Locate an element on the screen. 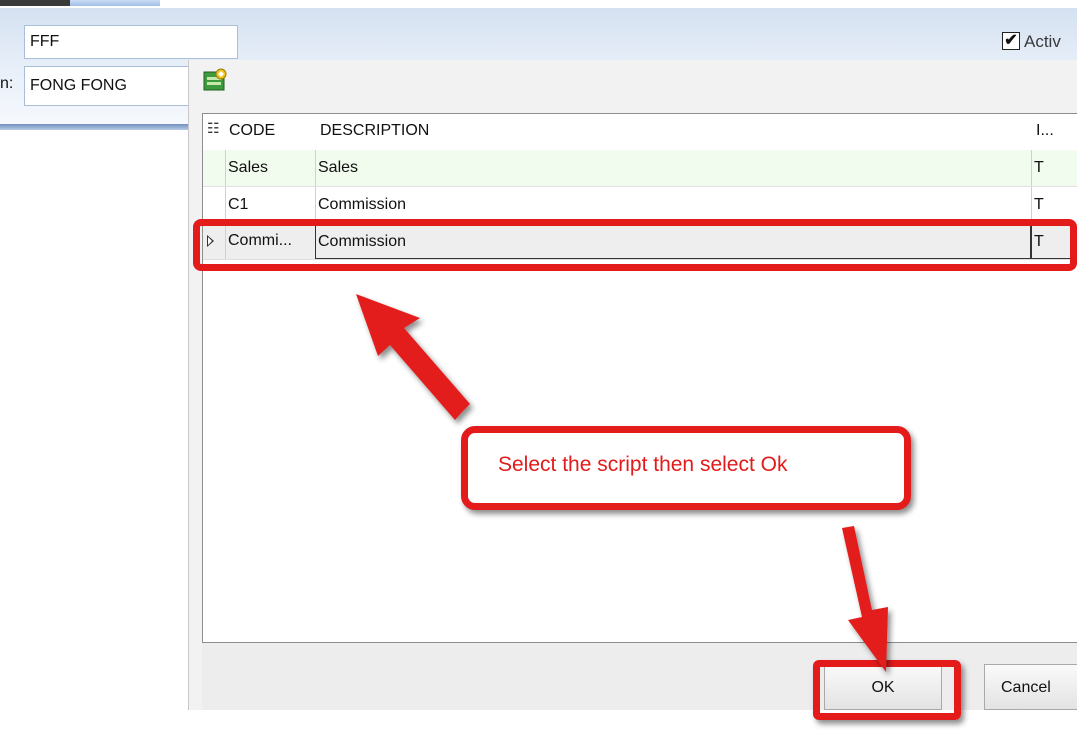 This screenshot has width=1077, height=732. top-strip is located at coordinates (538, 4).